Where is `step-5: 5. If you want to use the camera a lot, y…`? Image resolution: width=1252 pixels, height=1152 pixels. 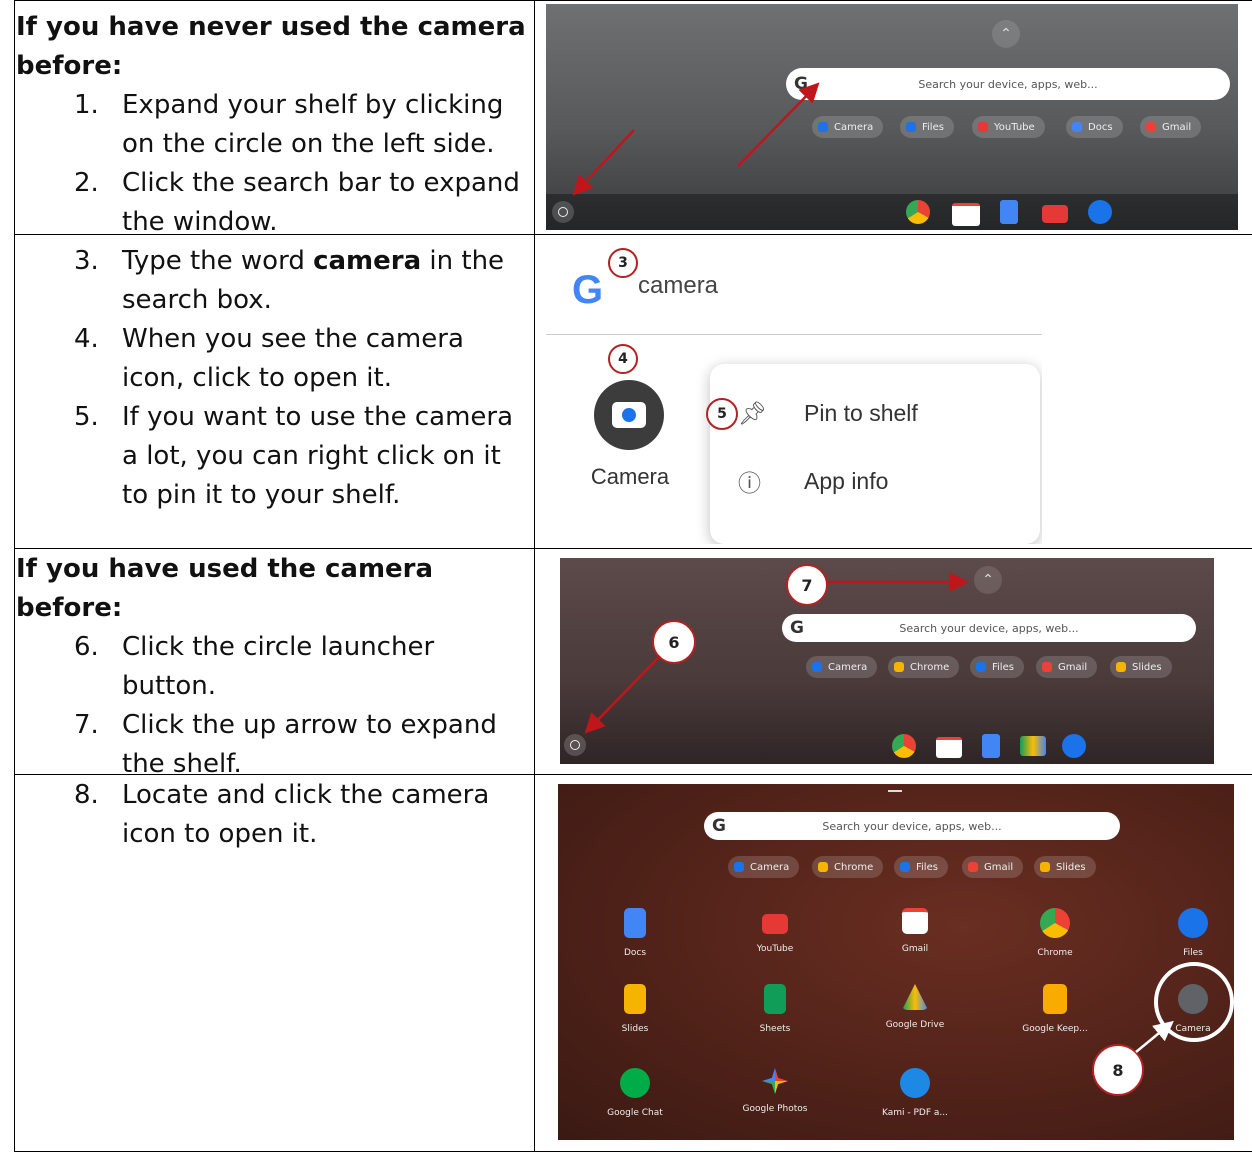
step-5: 5. If you want to use the camera a lot, y… is located at coordinates (271, 456).